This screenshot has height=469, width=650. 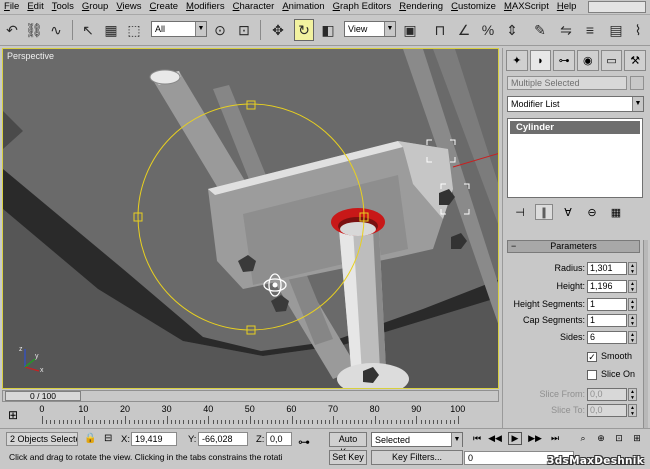 What do you see at coordinates (573, 246) in the screenshot?
I see `rollout-header: − Parameters` at bounding box center [573, 246].